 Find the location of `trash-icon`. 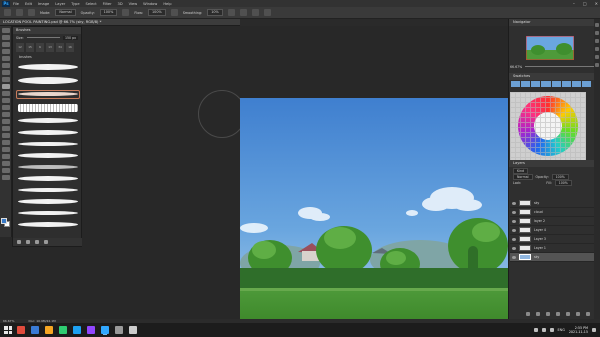

trash-icon is located at coordinates (588, 314).